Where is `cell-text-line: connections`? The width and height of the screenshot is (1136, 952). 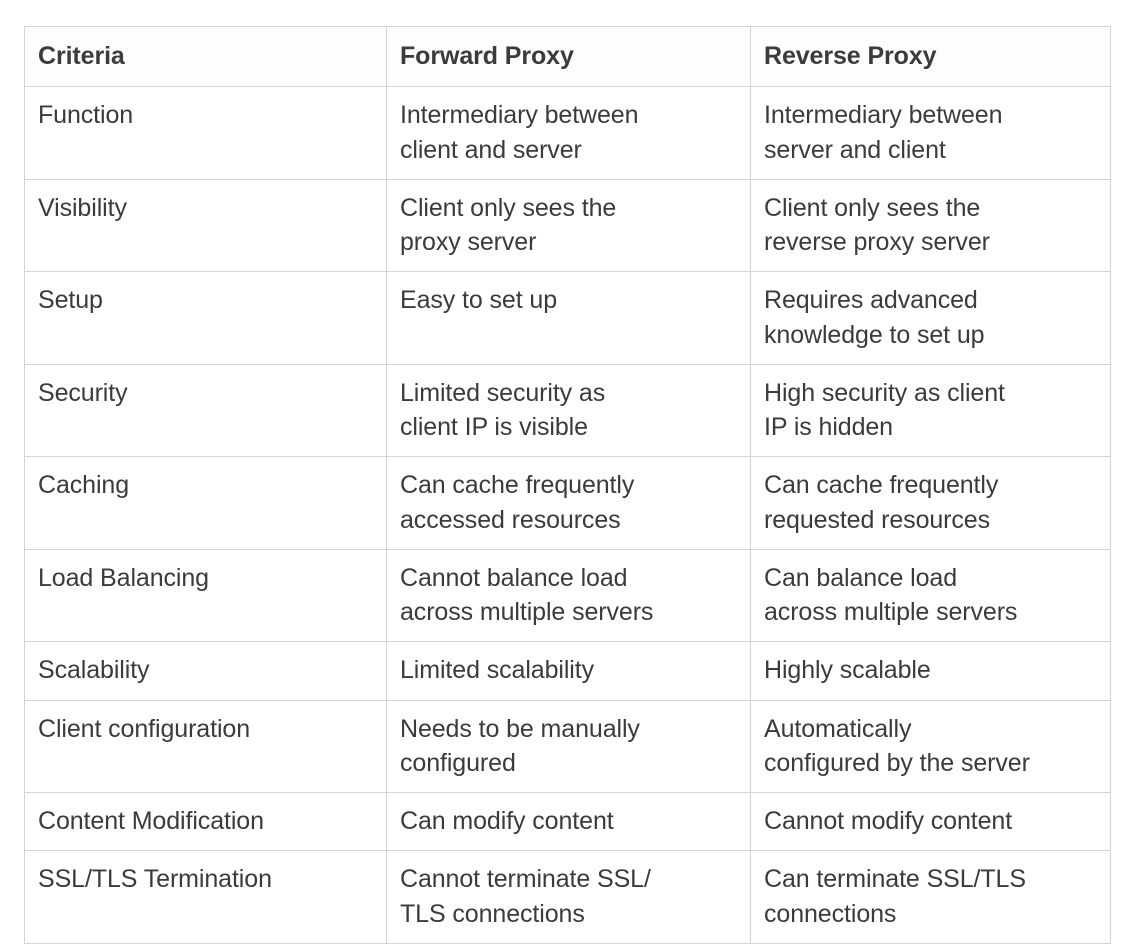 cell-text-line: connections is located at coordinates (830, 913).